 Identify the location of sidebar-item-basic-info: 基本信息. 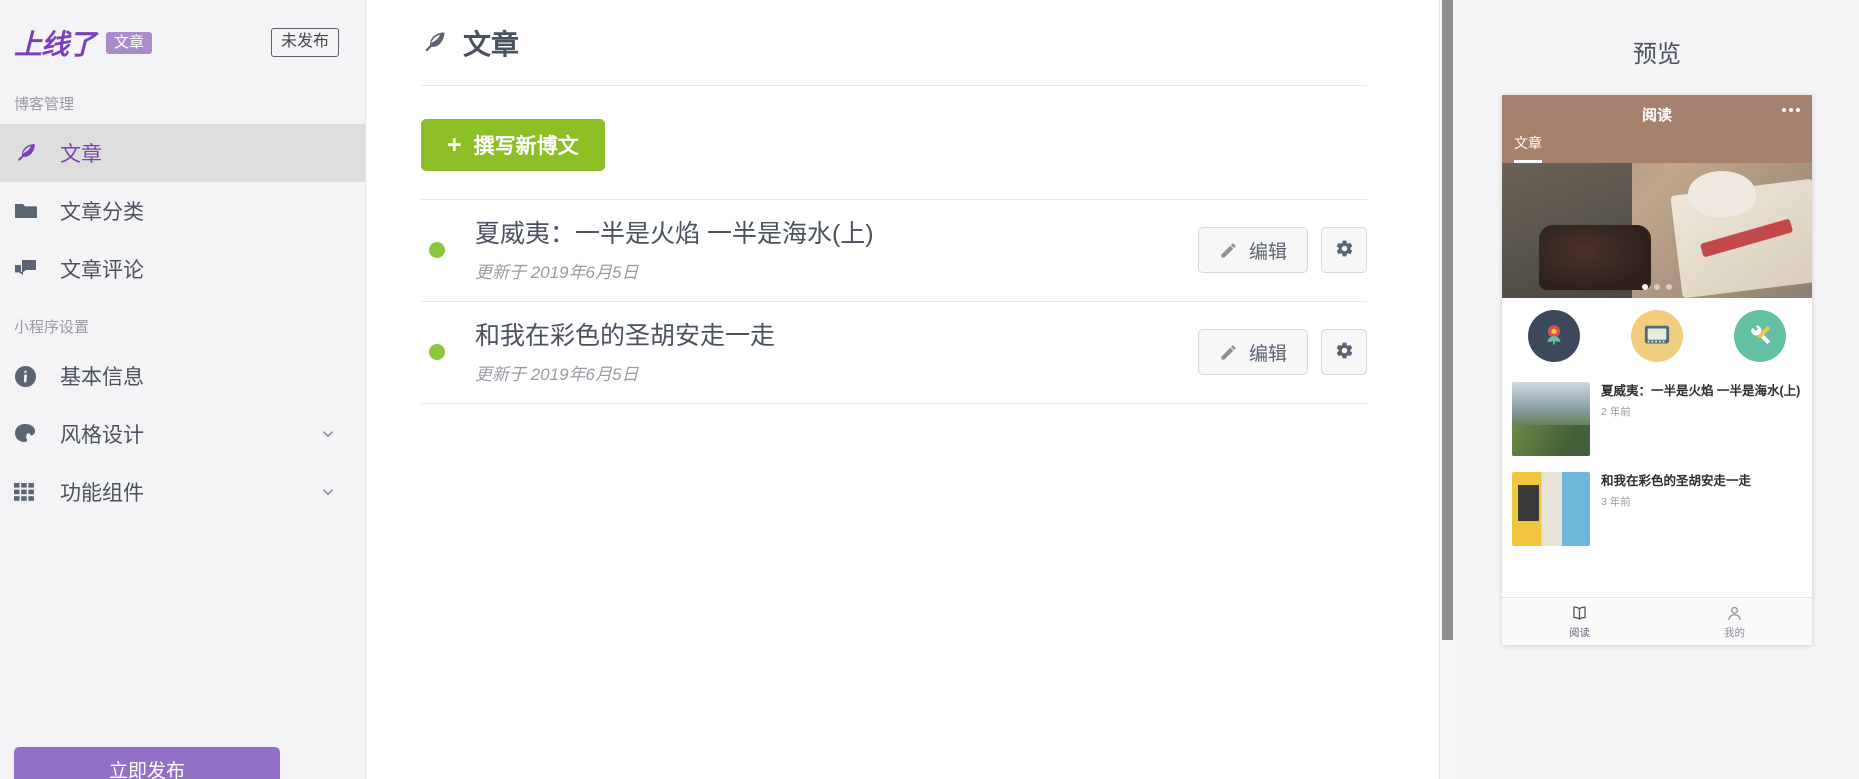
(182, 376).